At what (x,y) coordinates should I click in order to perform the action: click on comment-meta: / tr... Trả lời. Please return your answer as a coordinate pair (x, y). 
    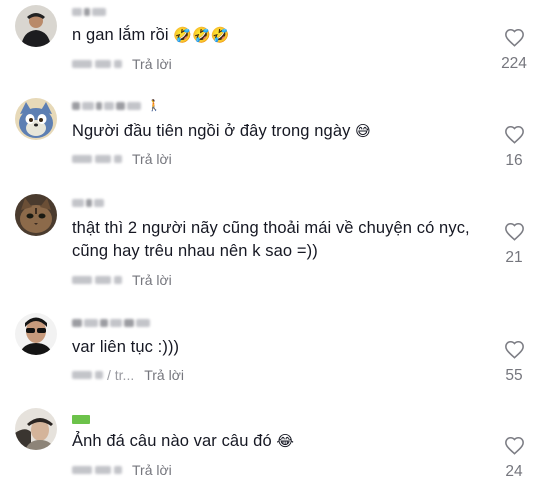
    Looking at the image, I should click on (128, 375).